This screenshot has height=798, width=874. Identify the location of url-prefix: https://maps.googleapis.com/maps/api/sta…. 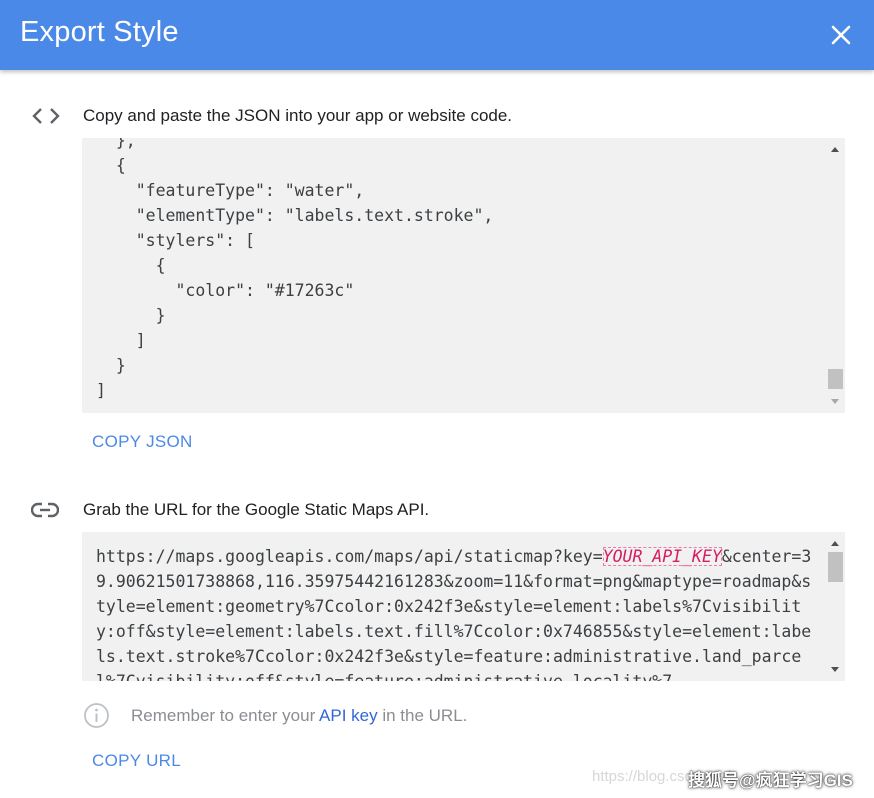
(349, 556).